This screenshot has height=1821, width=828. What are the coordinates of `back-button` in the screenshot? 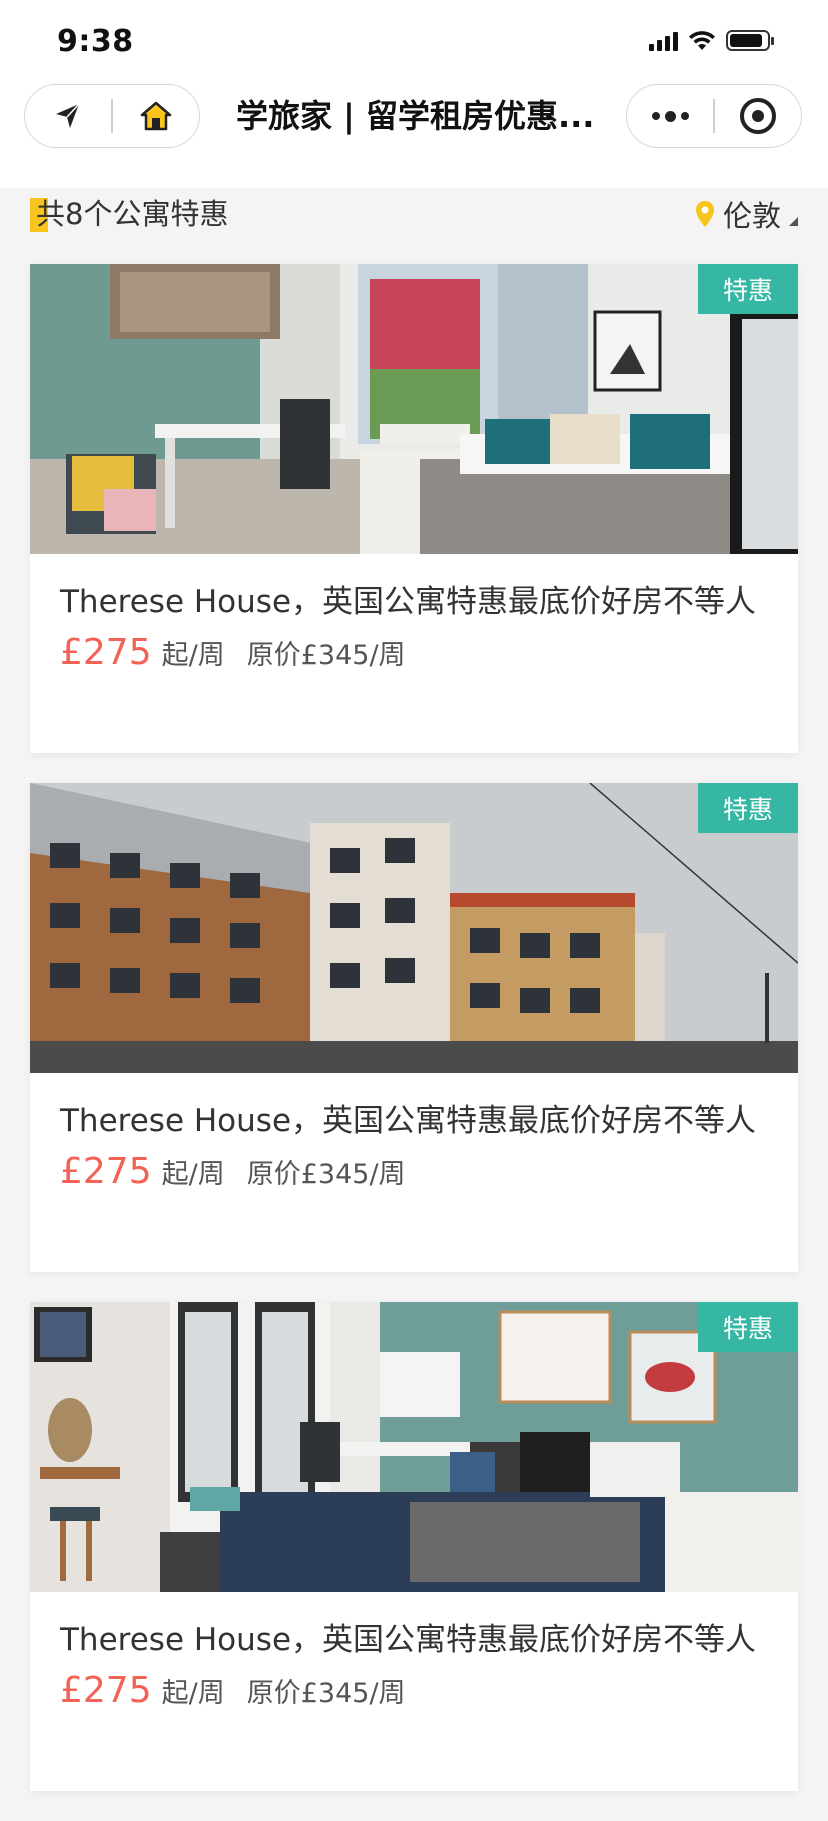 It's located at (68, 116).